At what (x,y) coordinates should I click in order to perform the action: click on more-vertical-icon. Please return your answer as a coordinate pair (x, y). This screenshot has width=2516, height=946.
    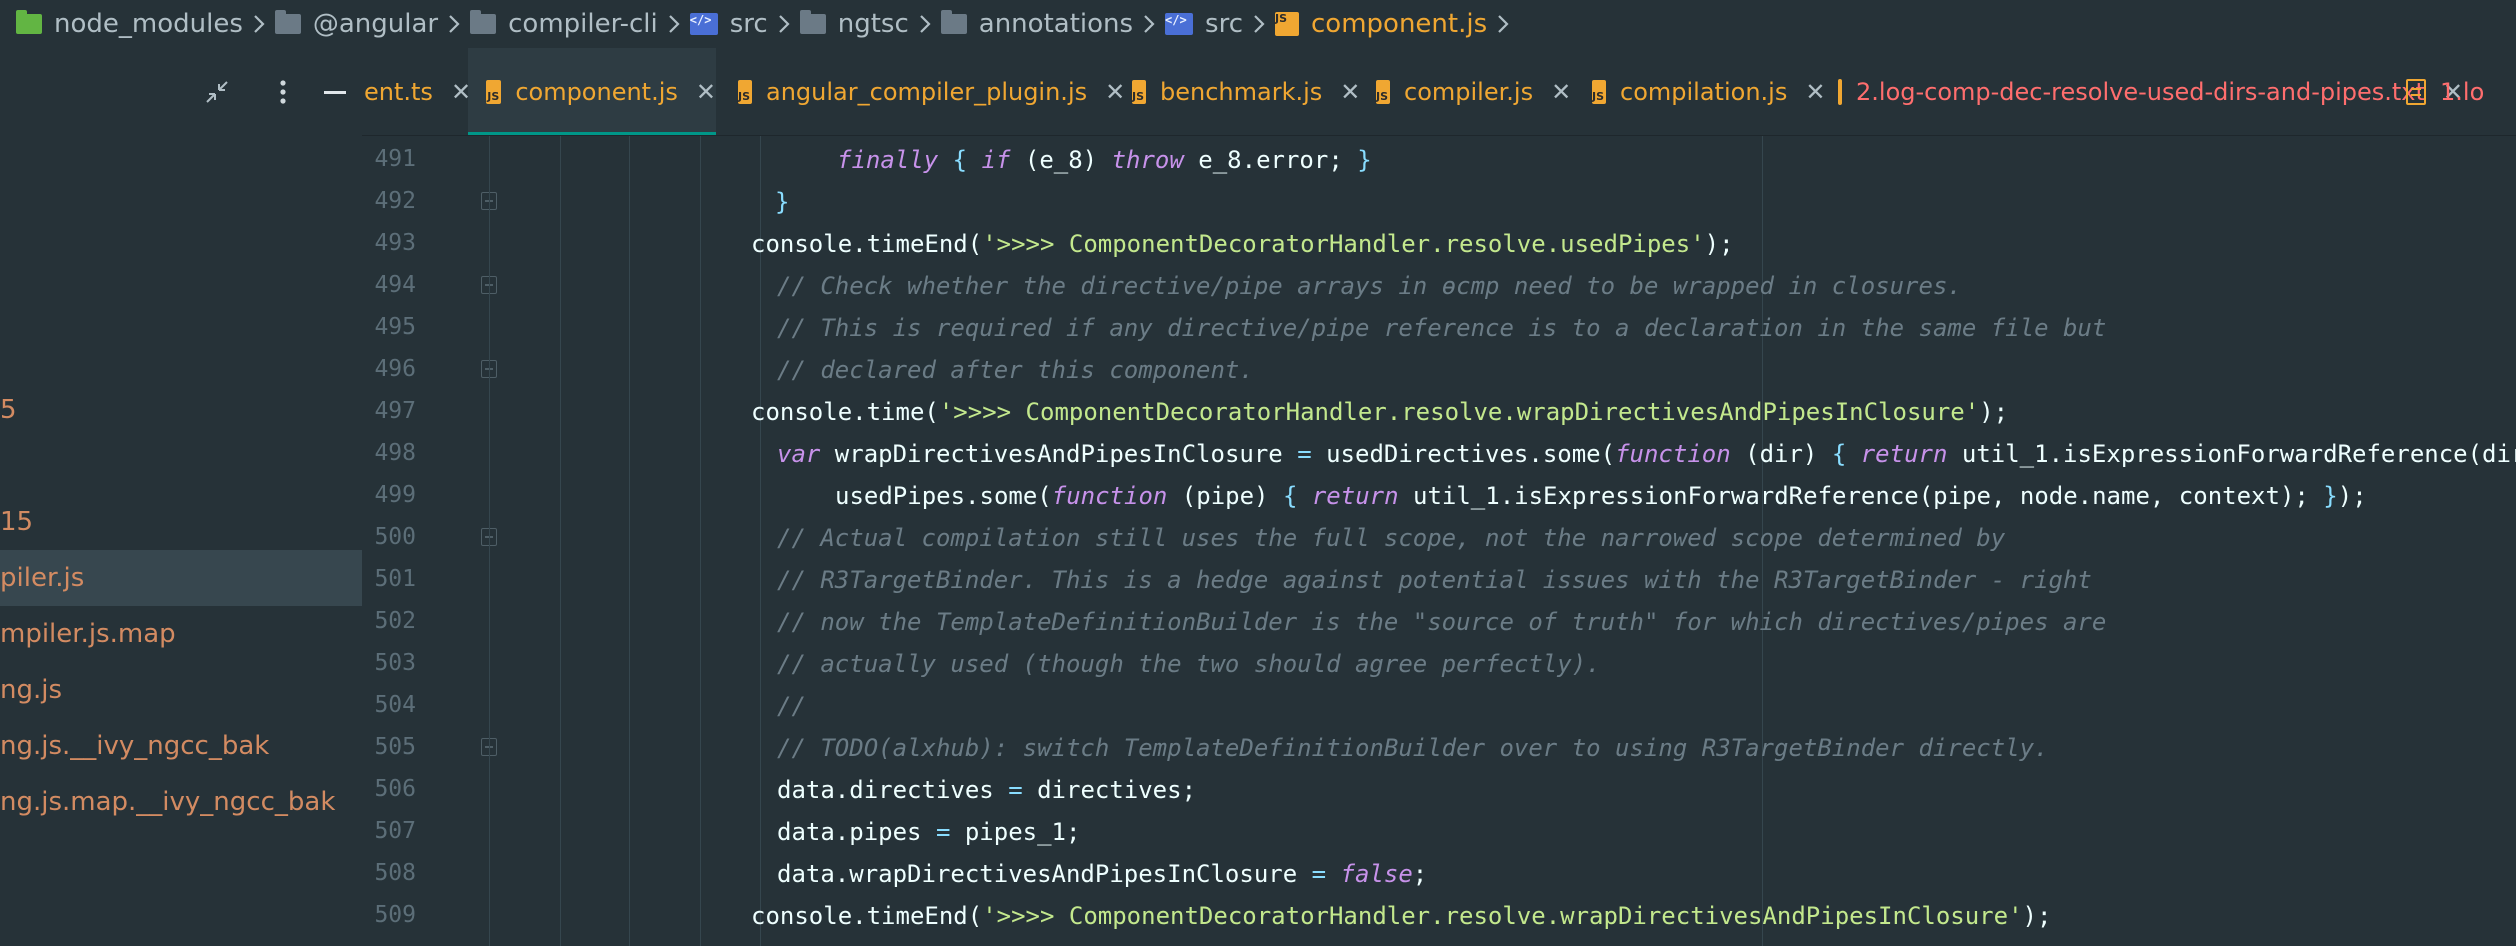
    Looking at the image, I should click on (283, 92).